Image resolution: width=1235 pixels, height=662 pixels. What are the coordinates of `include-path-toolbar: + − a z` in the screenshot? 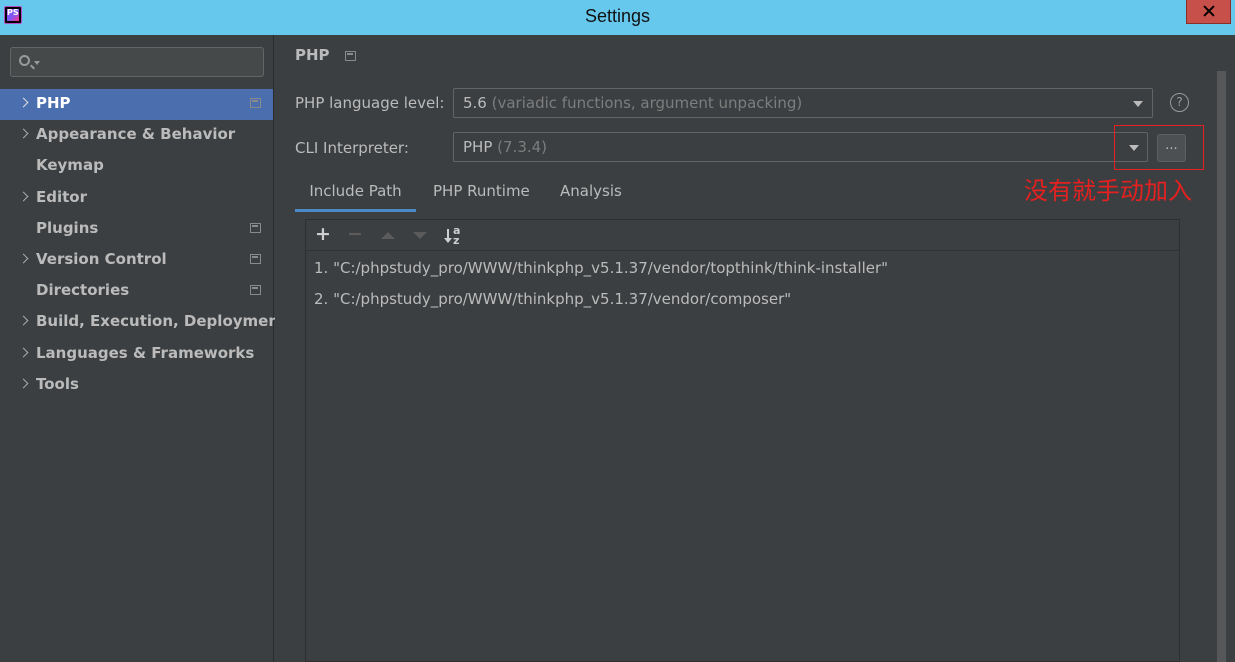 It's located at (742, 235).